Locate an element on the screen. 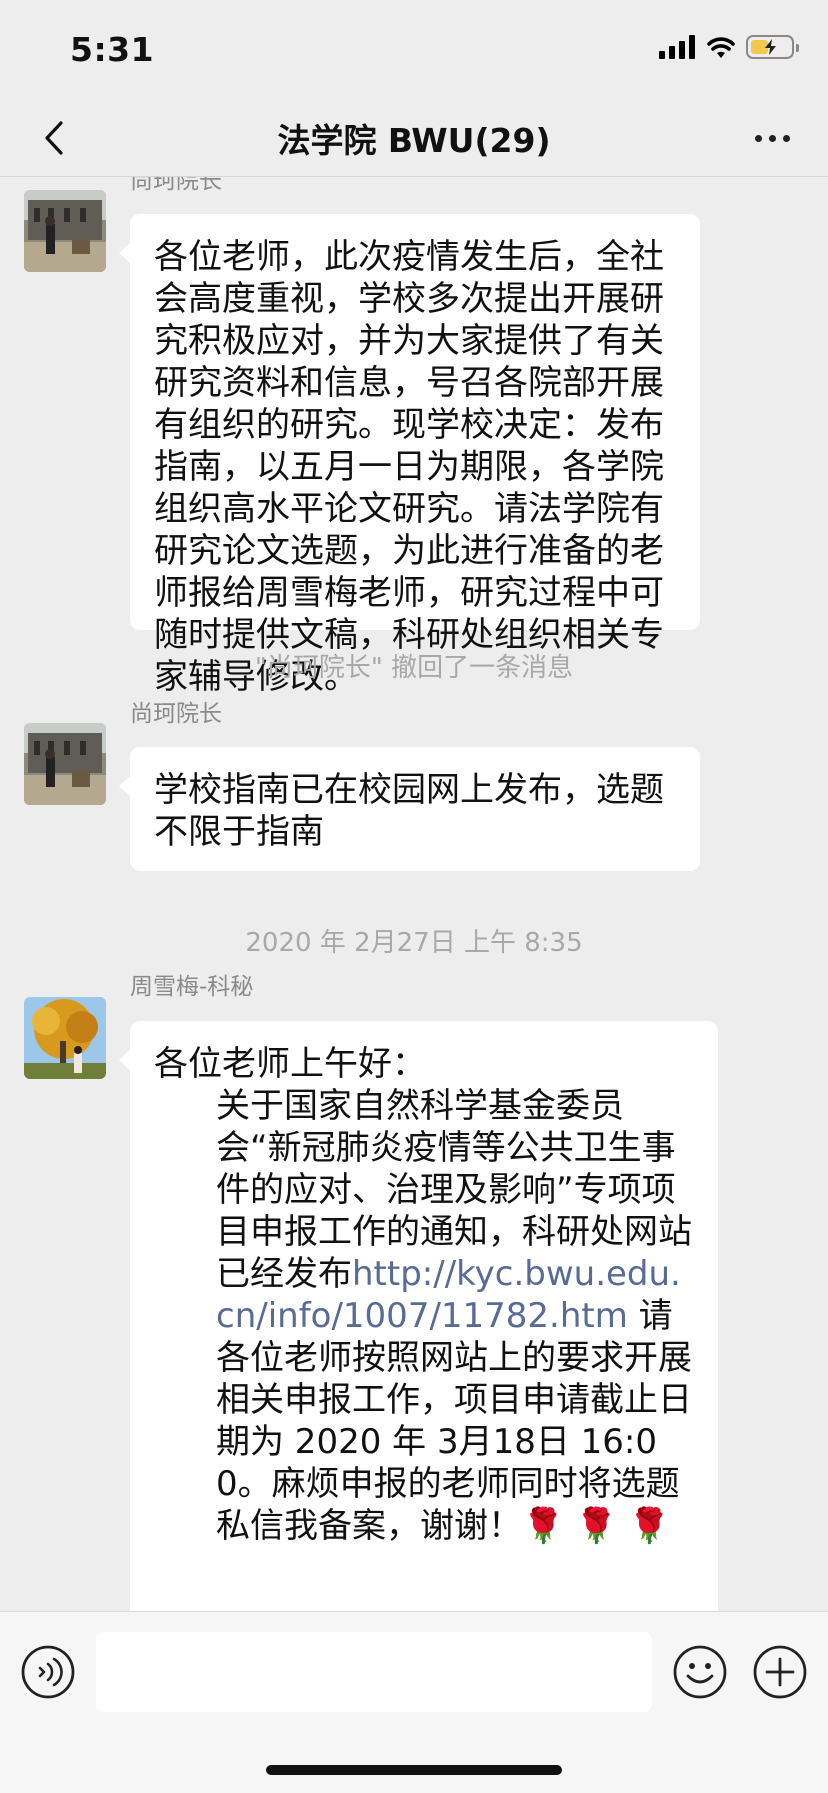 Image resolution: width=828 pixels, height=1793 pixels. battery-charging-icon is located at coordinates (772, 47).